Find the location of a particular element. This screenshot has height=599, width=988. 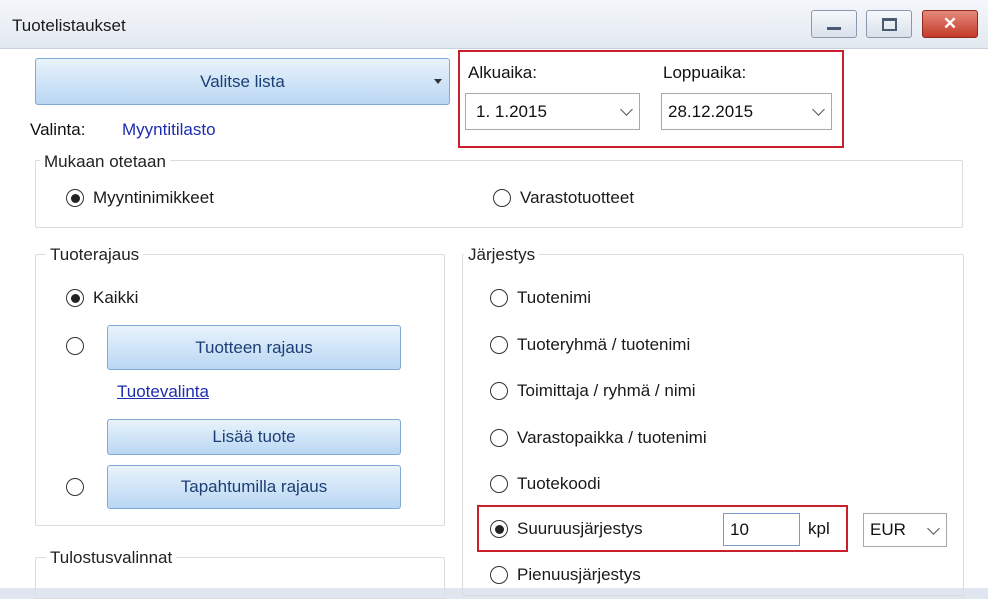

close-icon: ✕ is located at coordinates (950, 23).